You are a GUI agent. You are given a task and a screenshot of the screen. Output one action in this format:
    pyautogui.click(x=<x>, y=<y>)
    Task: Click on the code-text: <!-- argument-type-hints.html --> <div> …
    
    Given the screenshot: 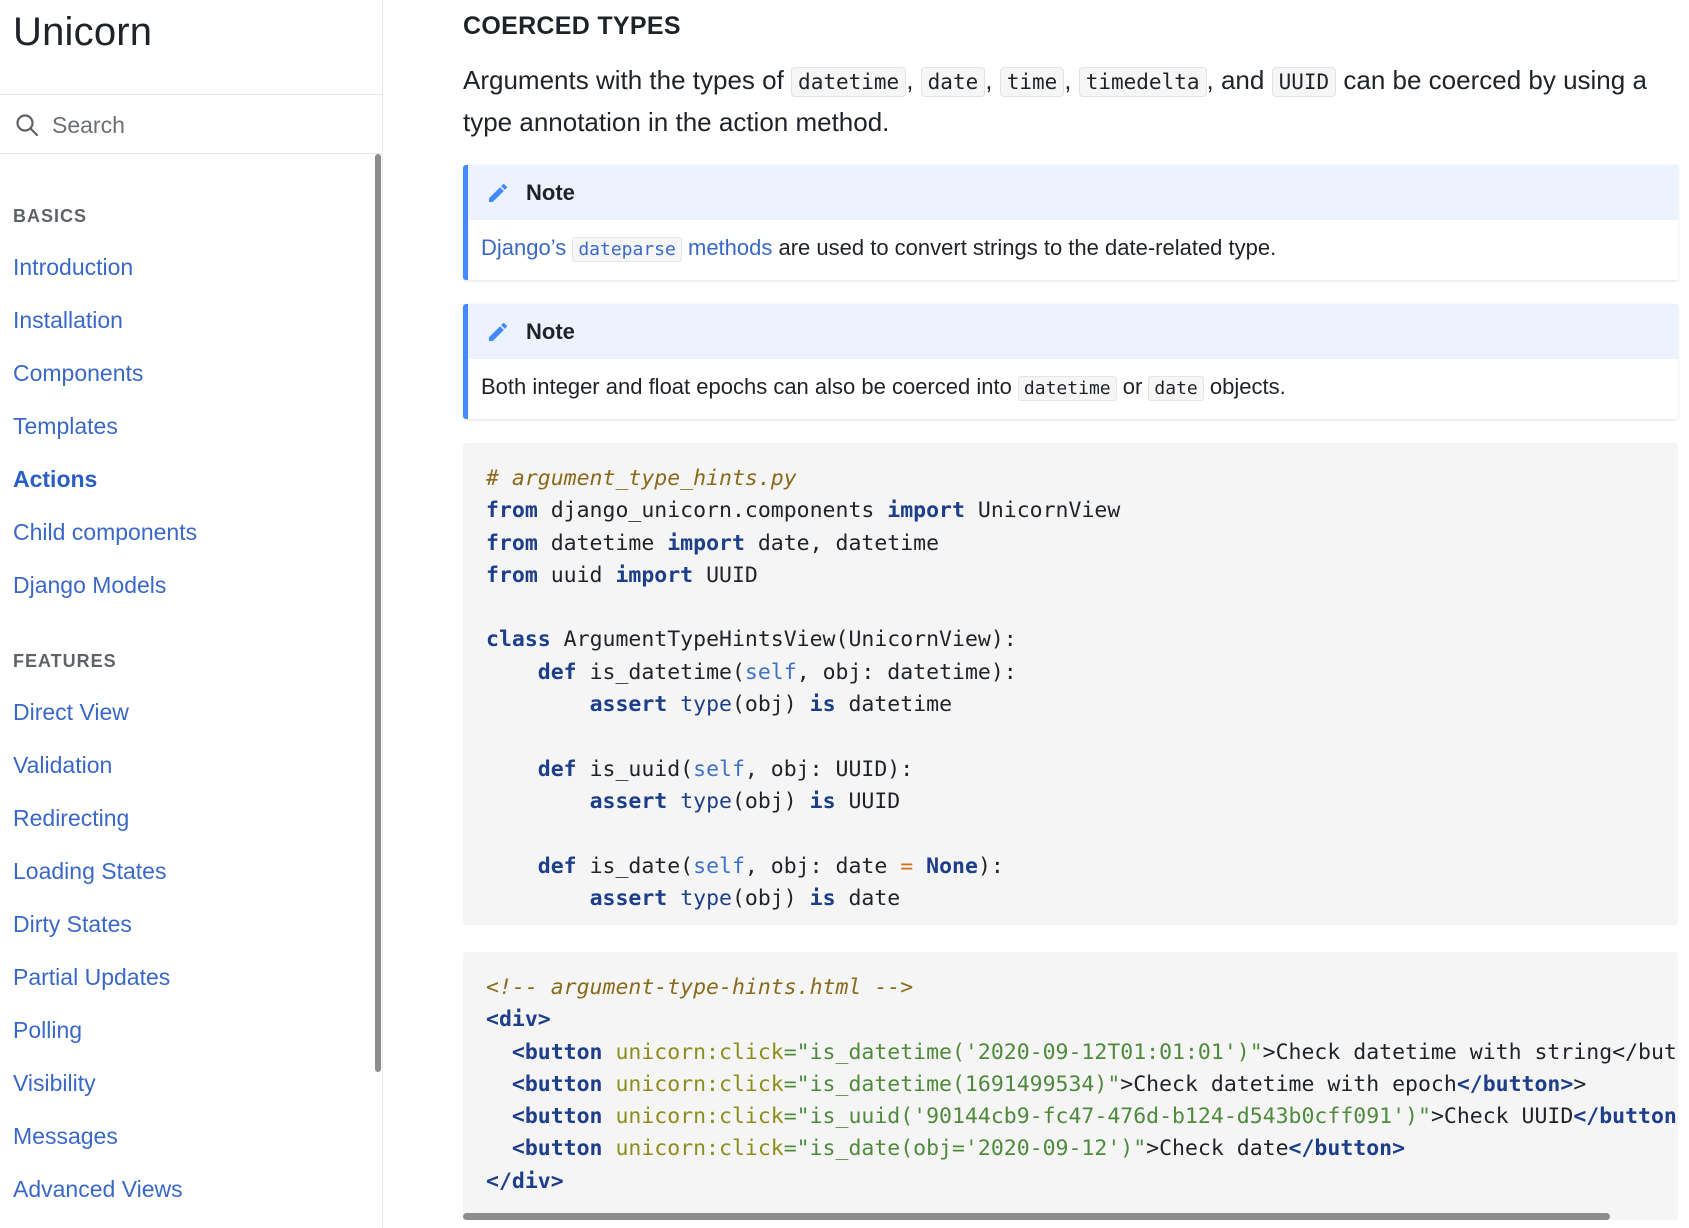 What is the action you would take?
    pyautogui.click(x=1082, y=1084)
    